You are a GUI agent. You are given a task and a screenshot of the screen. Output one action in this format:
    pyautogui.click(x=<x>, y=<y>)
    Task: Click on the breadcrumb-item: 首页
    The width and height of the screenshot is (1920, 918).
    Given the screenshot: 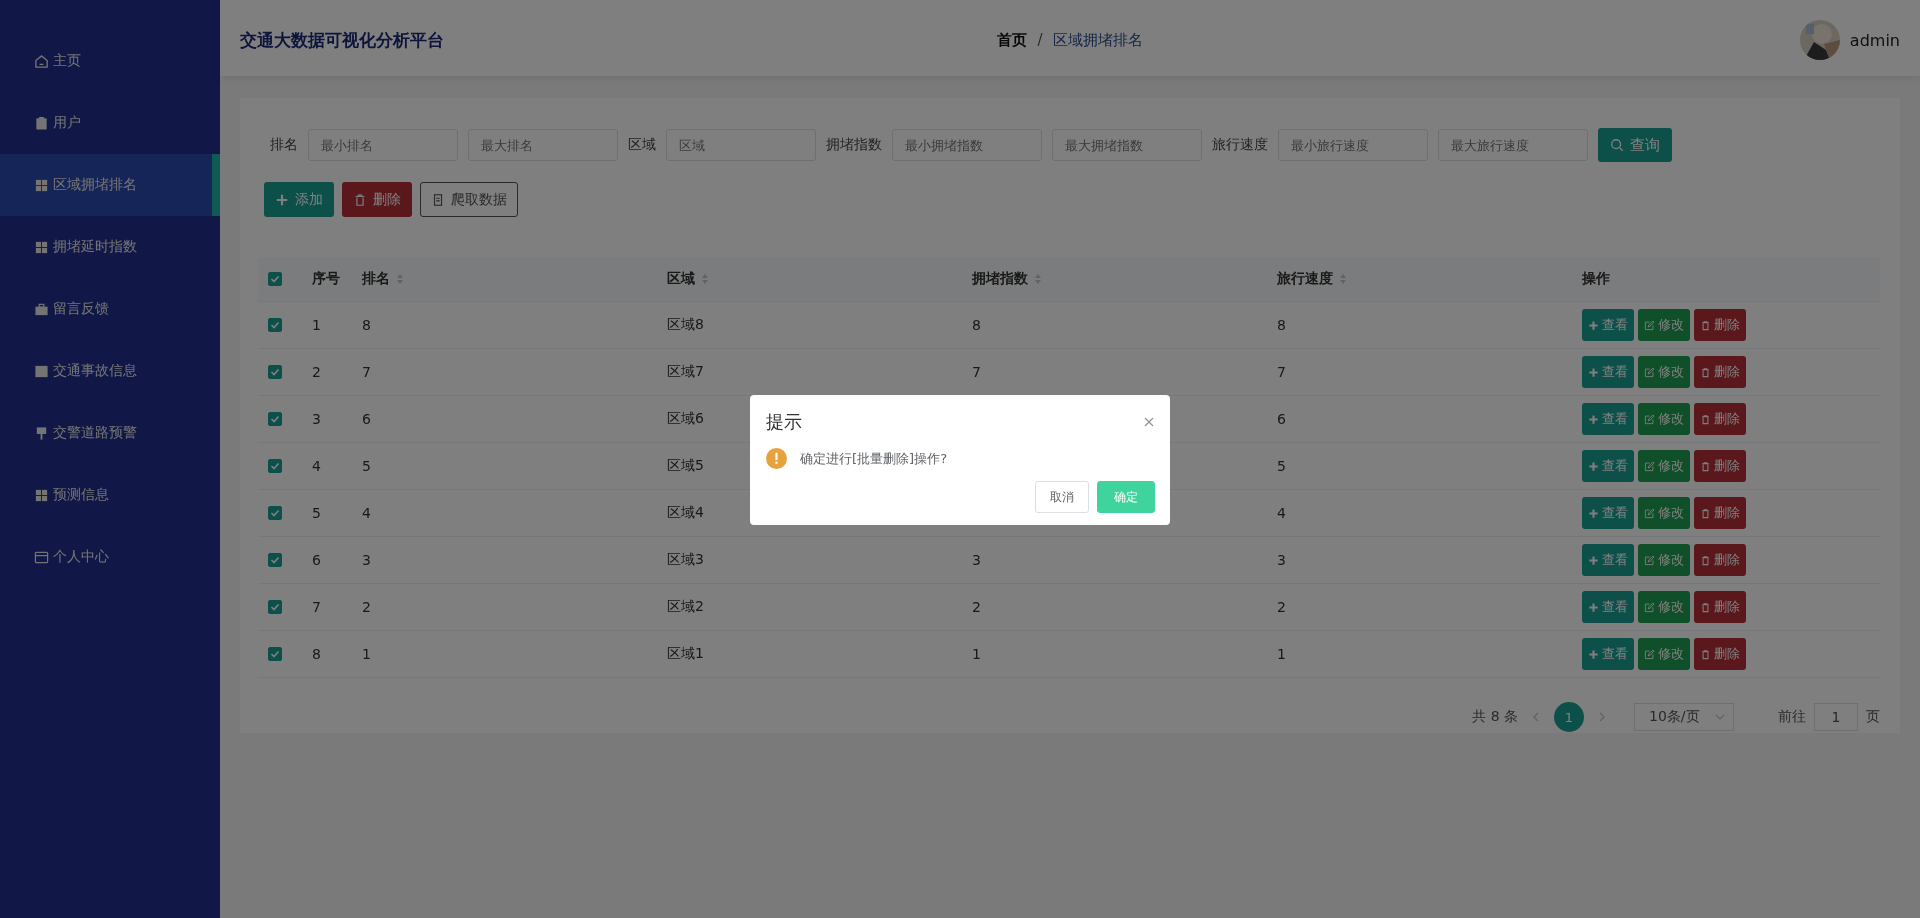 What is the action you would take?
    pyautogui.click(x=1012, y=40)
    